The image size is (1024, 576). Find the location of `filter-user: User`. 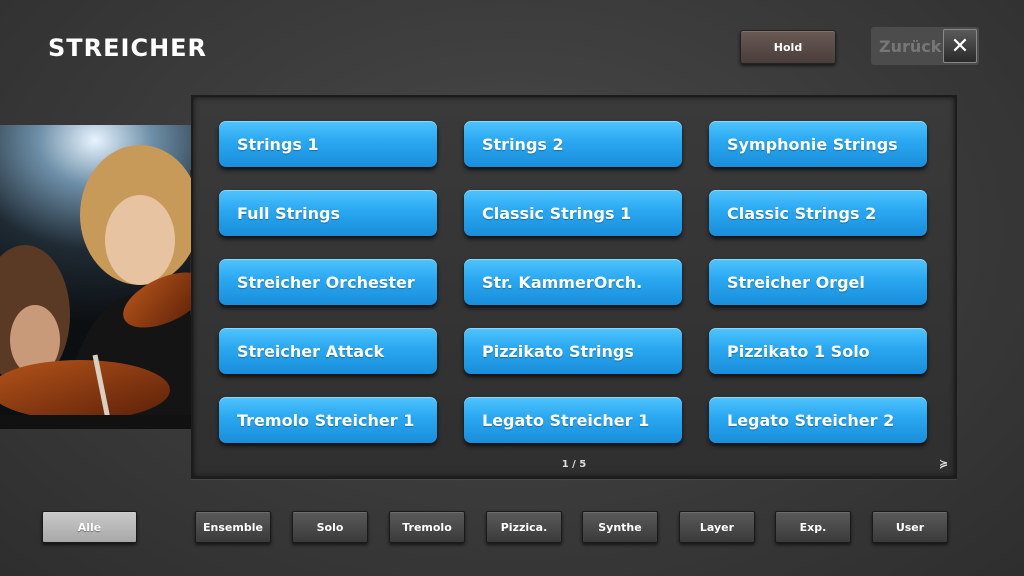

filter-user: User is located at coordinates (910, 527).